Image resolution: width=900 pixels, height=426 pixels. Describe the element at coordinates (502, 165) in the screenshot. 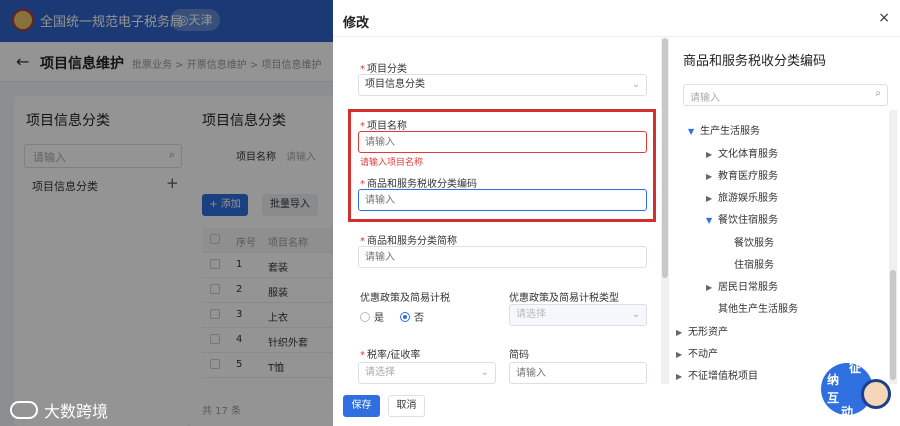

I see `highlight-box` at that location.